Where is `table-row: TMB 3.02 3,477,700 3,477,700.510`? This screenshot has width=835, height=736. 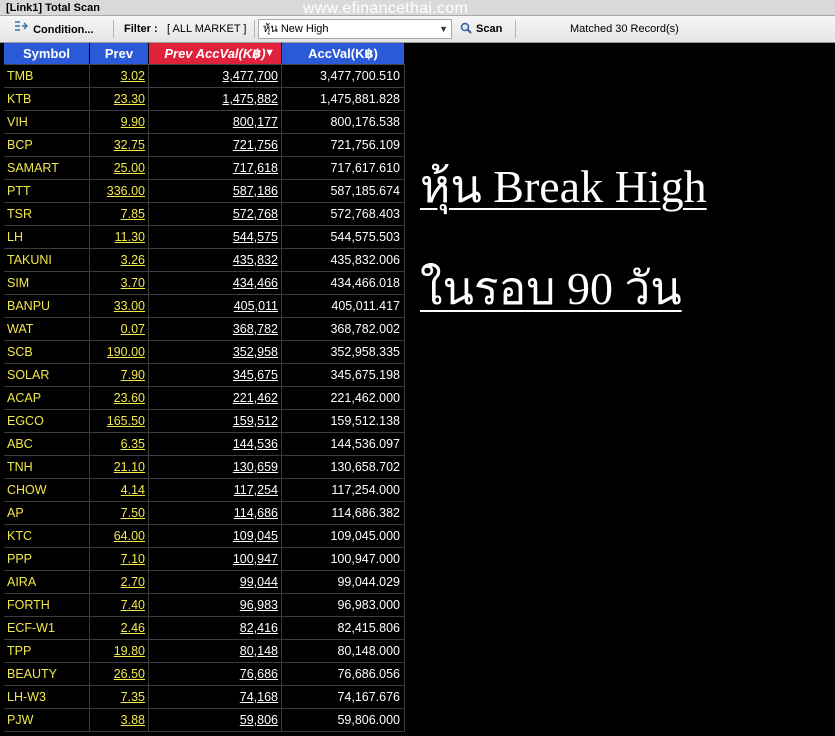
table-row: TMB 3.02 3,477,700 3,477,700.510 is located at coordinates (204, 76).